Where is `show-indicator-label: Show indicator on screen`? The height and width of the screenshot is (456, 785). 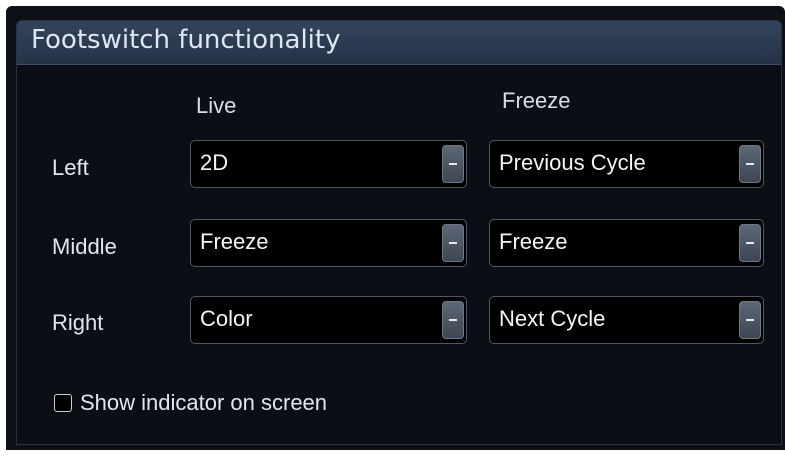
show-indicator-label: Show indicator on screen is located at coordinates (203, 403).